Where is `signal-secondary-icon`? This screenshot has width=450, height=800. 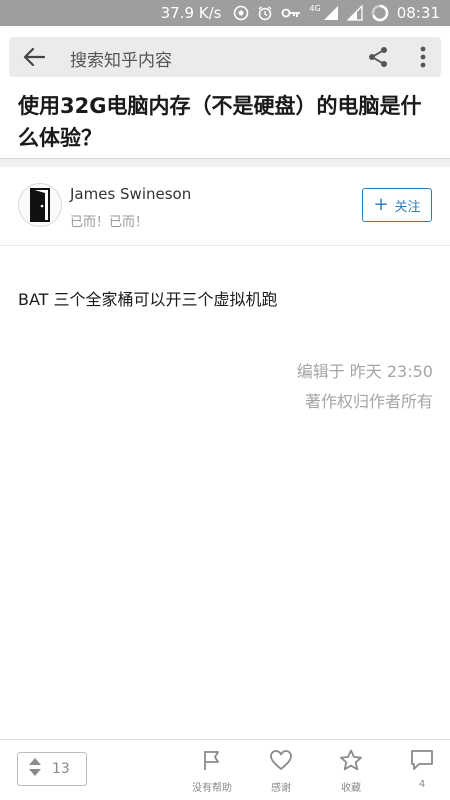
signal-secondary-icon is located at coordinates (354, 13).